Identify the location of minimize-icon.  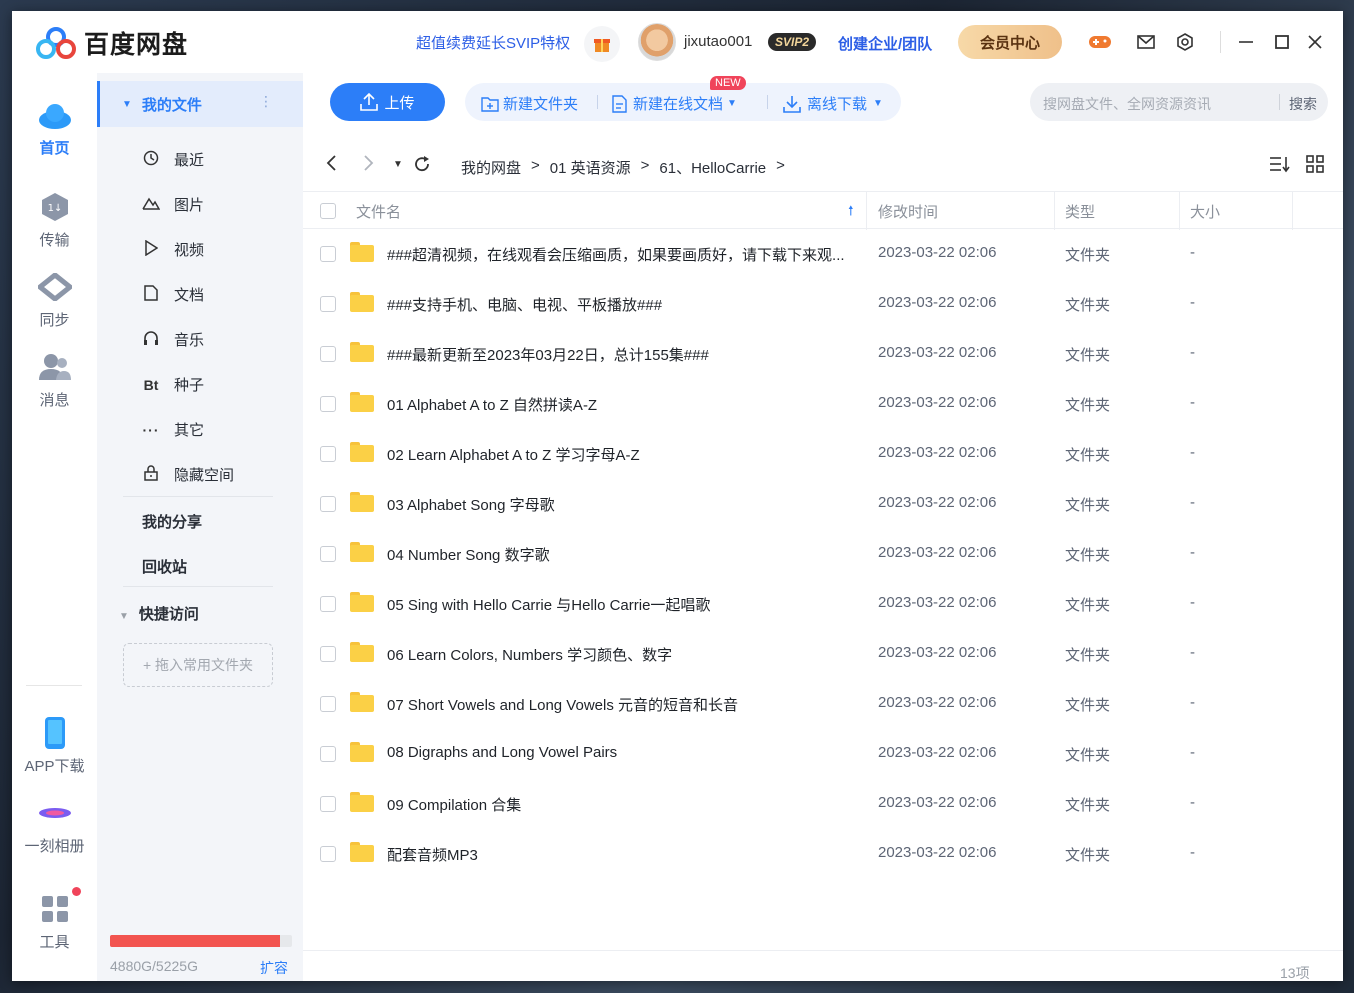
(1246, 42).